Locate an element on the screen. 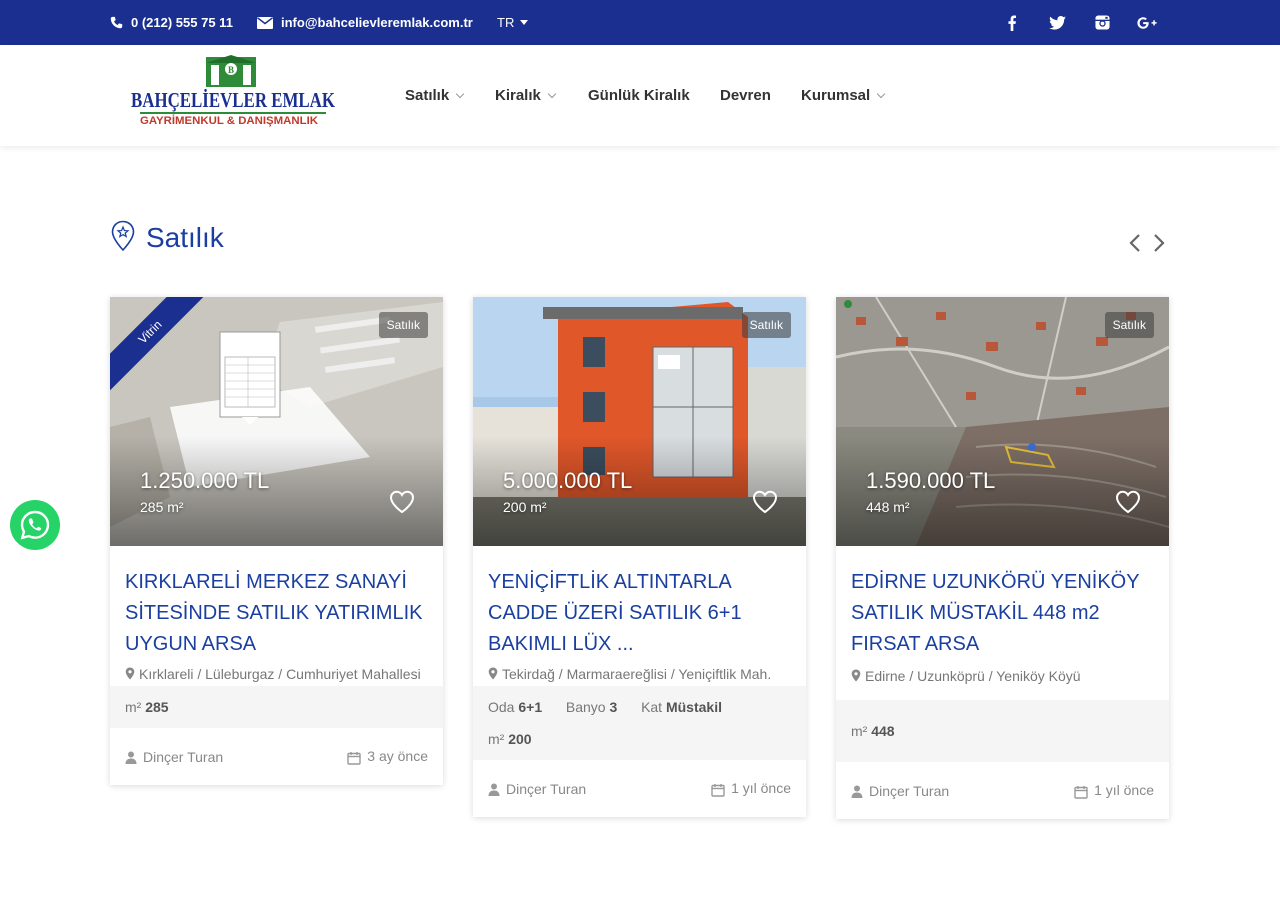 This screenshot has height=900, width=1280. facebook-icon is located at coordinates (1012, 22).